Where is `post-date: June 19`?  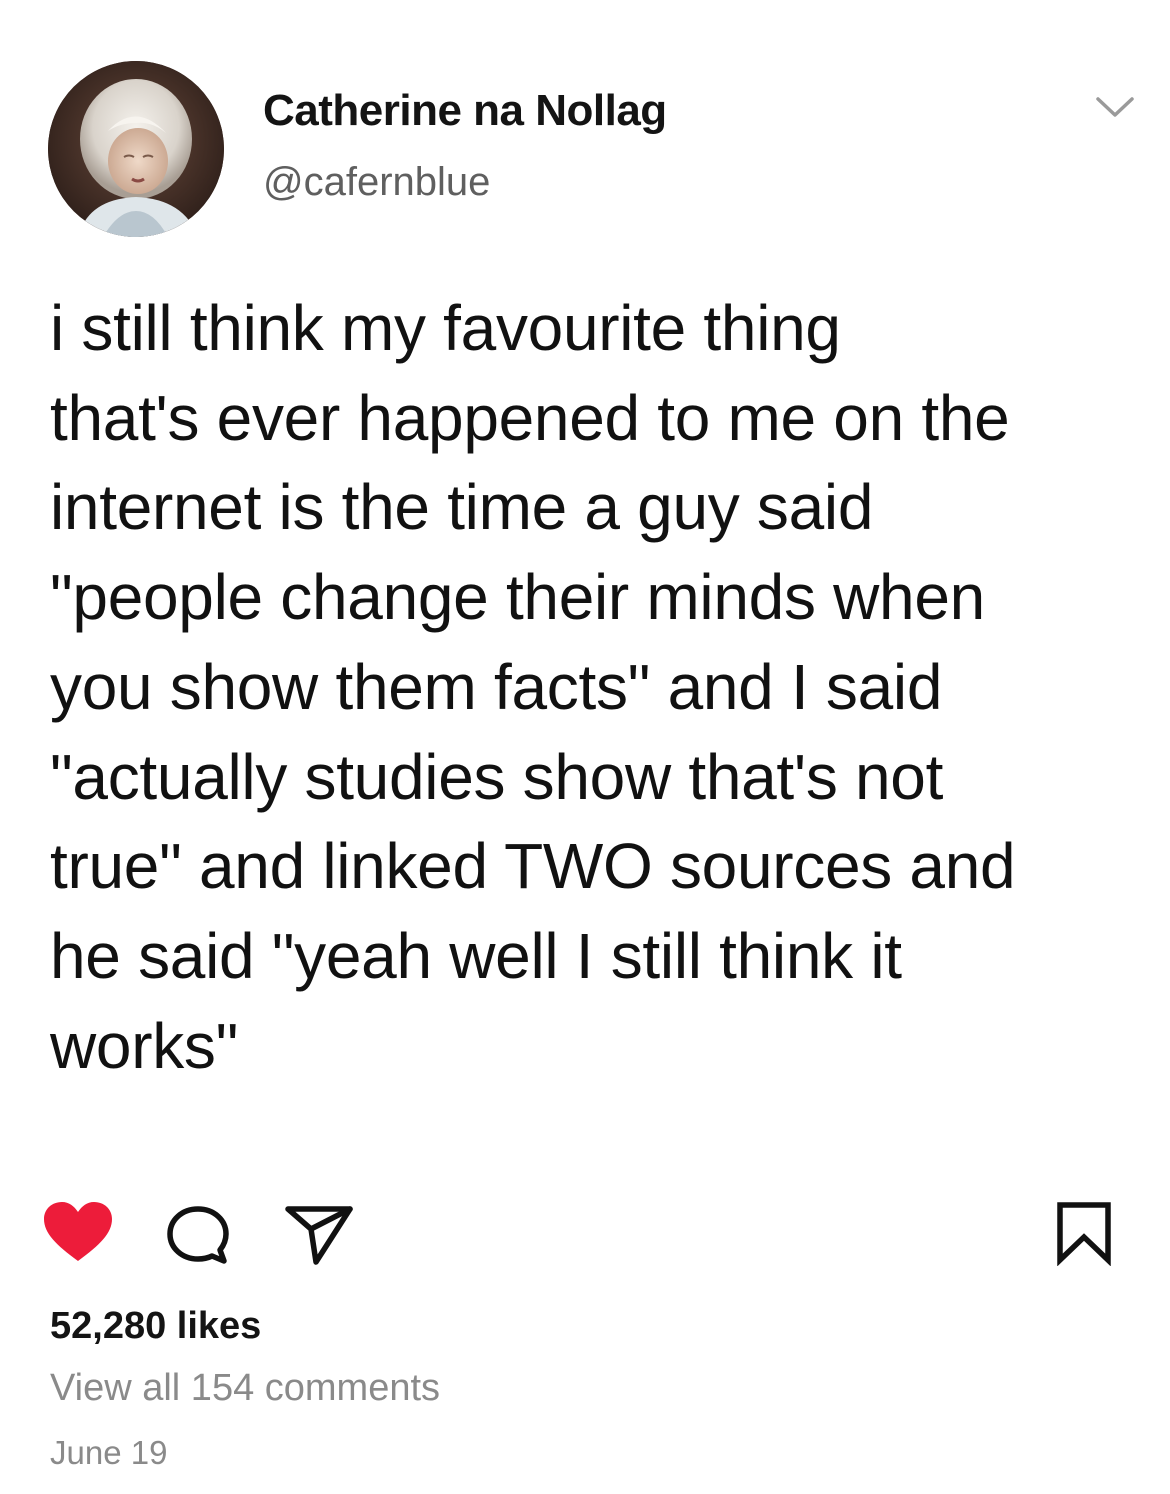
post-date: June 19 is located at coordinates (109, 1452).